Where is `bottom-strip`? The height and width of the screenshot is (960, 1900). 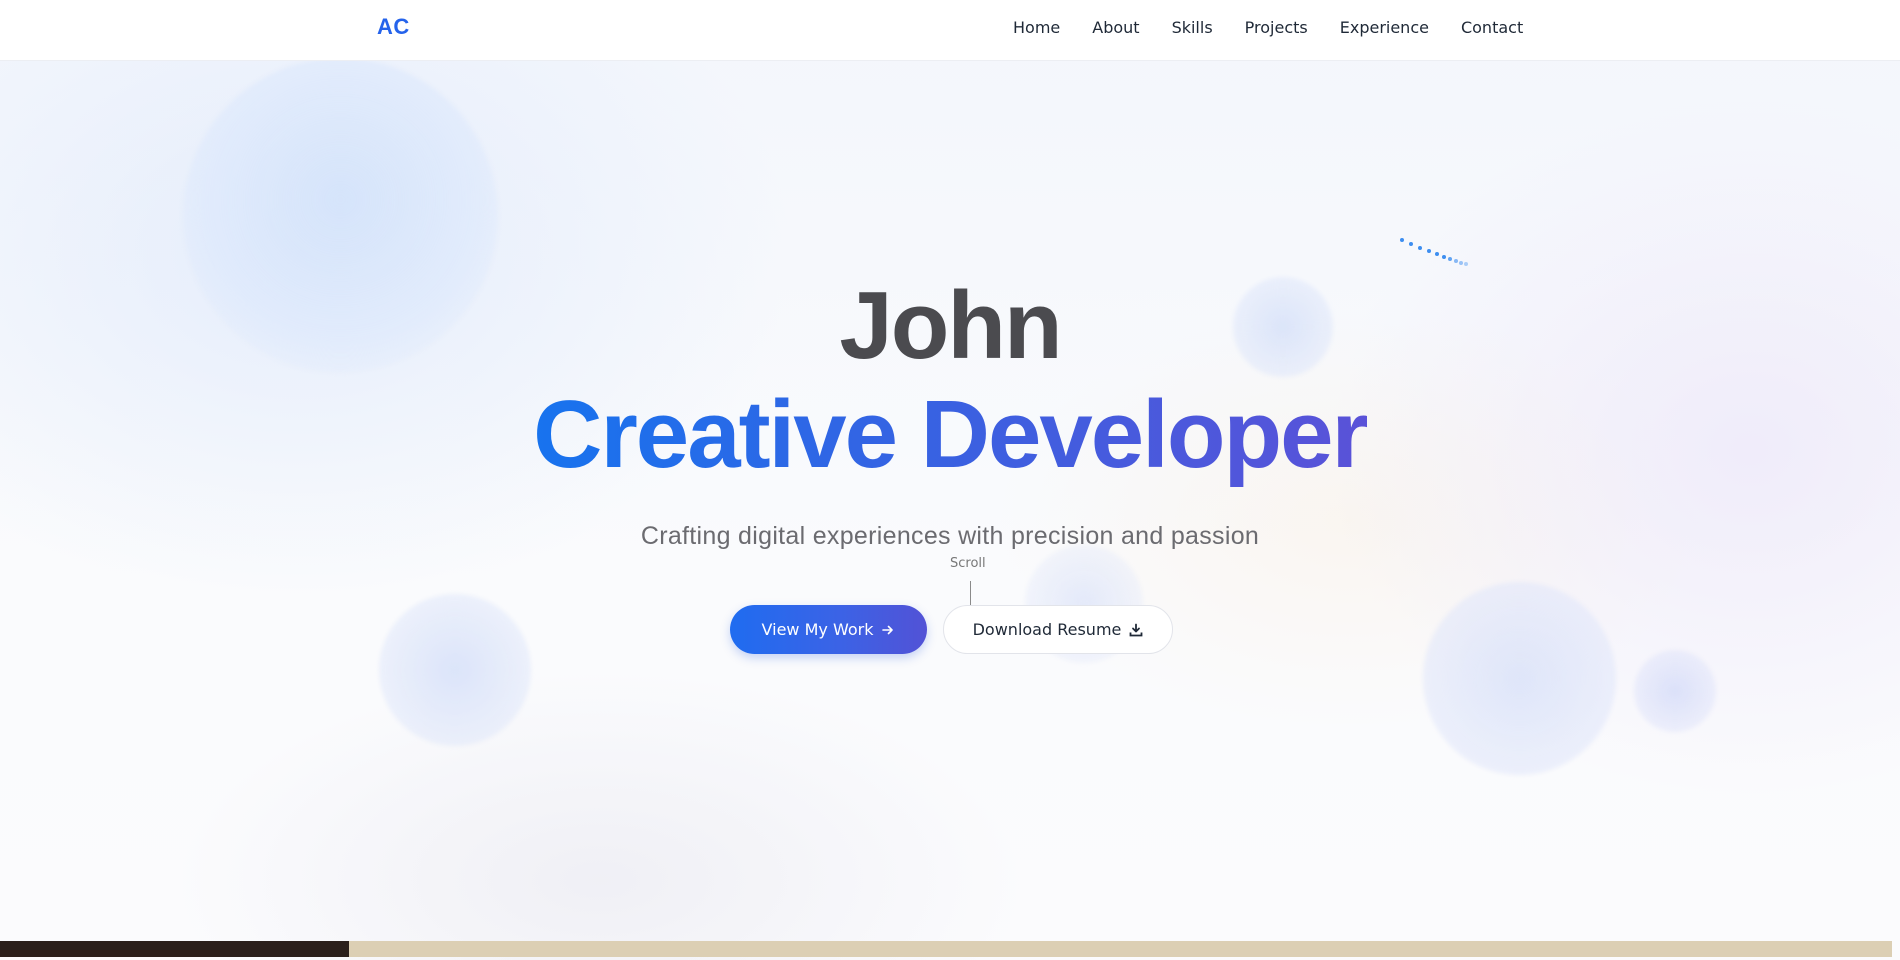 bottom-strip is located at coordinates (946, 949).